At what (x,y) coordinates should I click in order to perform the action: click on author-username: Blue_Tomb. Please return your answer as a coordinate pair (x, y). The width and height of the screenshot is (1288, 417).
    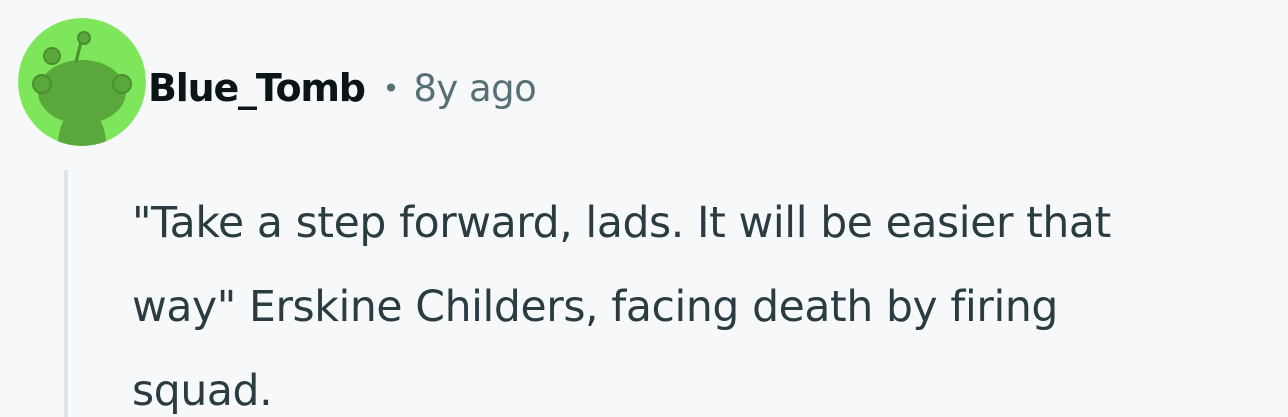
    Looking at the image, I should click on (257, 88).